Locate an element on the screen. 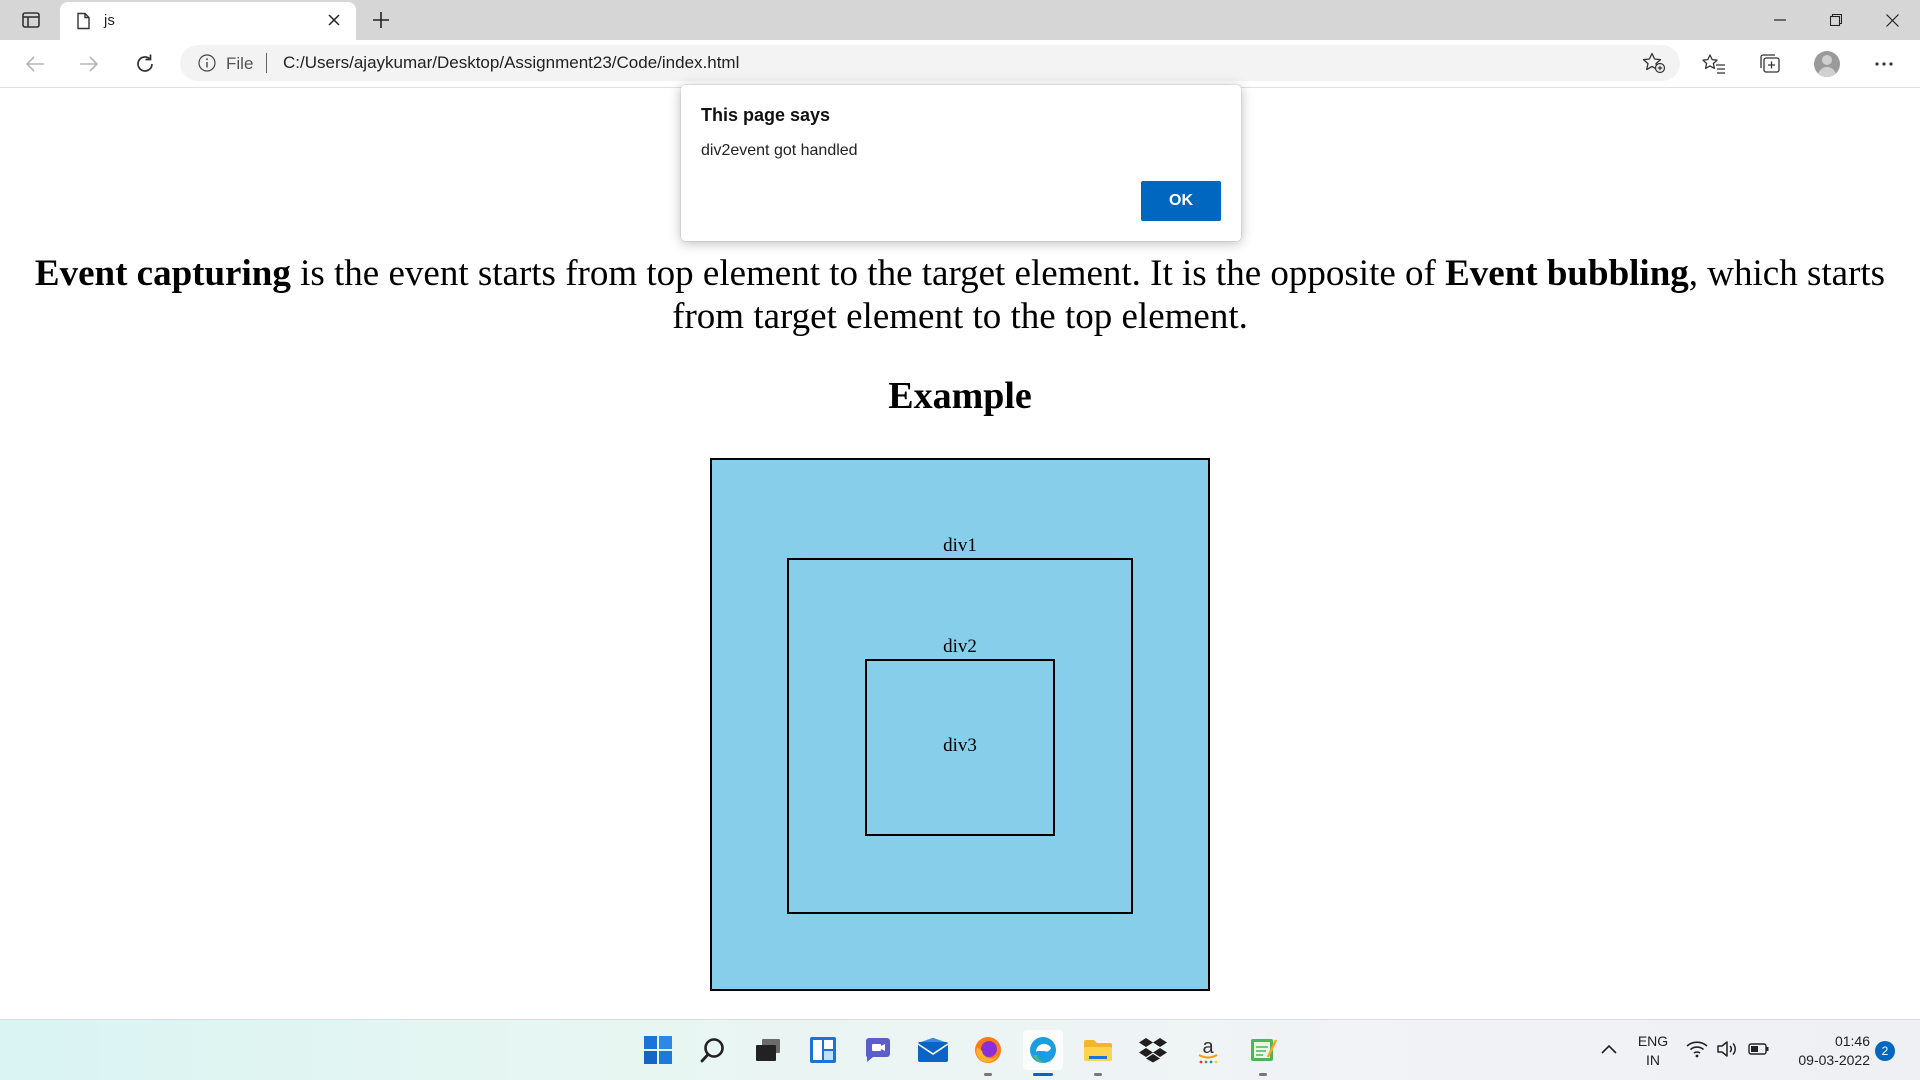 The image size is (1920, 1080). chat-icon is located at coordinates (878, 1050).